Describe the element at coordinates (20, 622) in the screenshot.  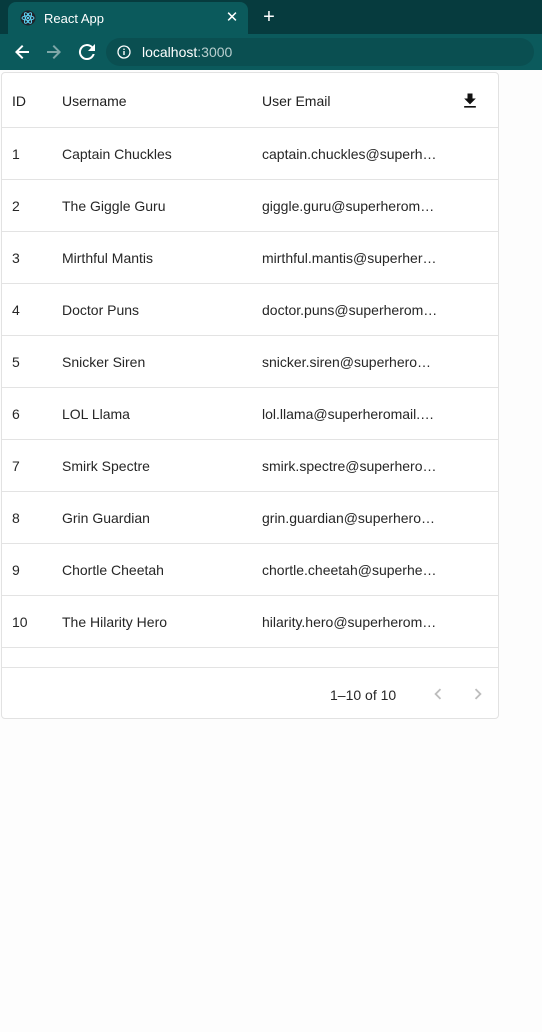
I see `cell-id: 10` at that location.